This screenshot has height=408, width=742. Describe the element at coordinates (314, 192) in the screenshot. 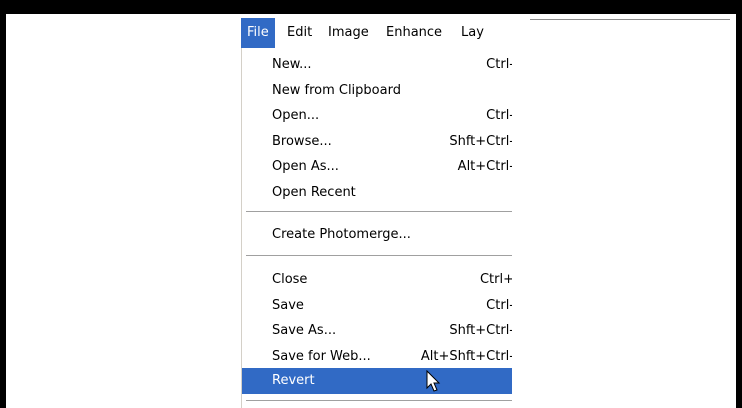

I see `menu-item-label: Open Recent` at that location.